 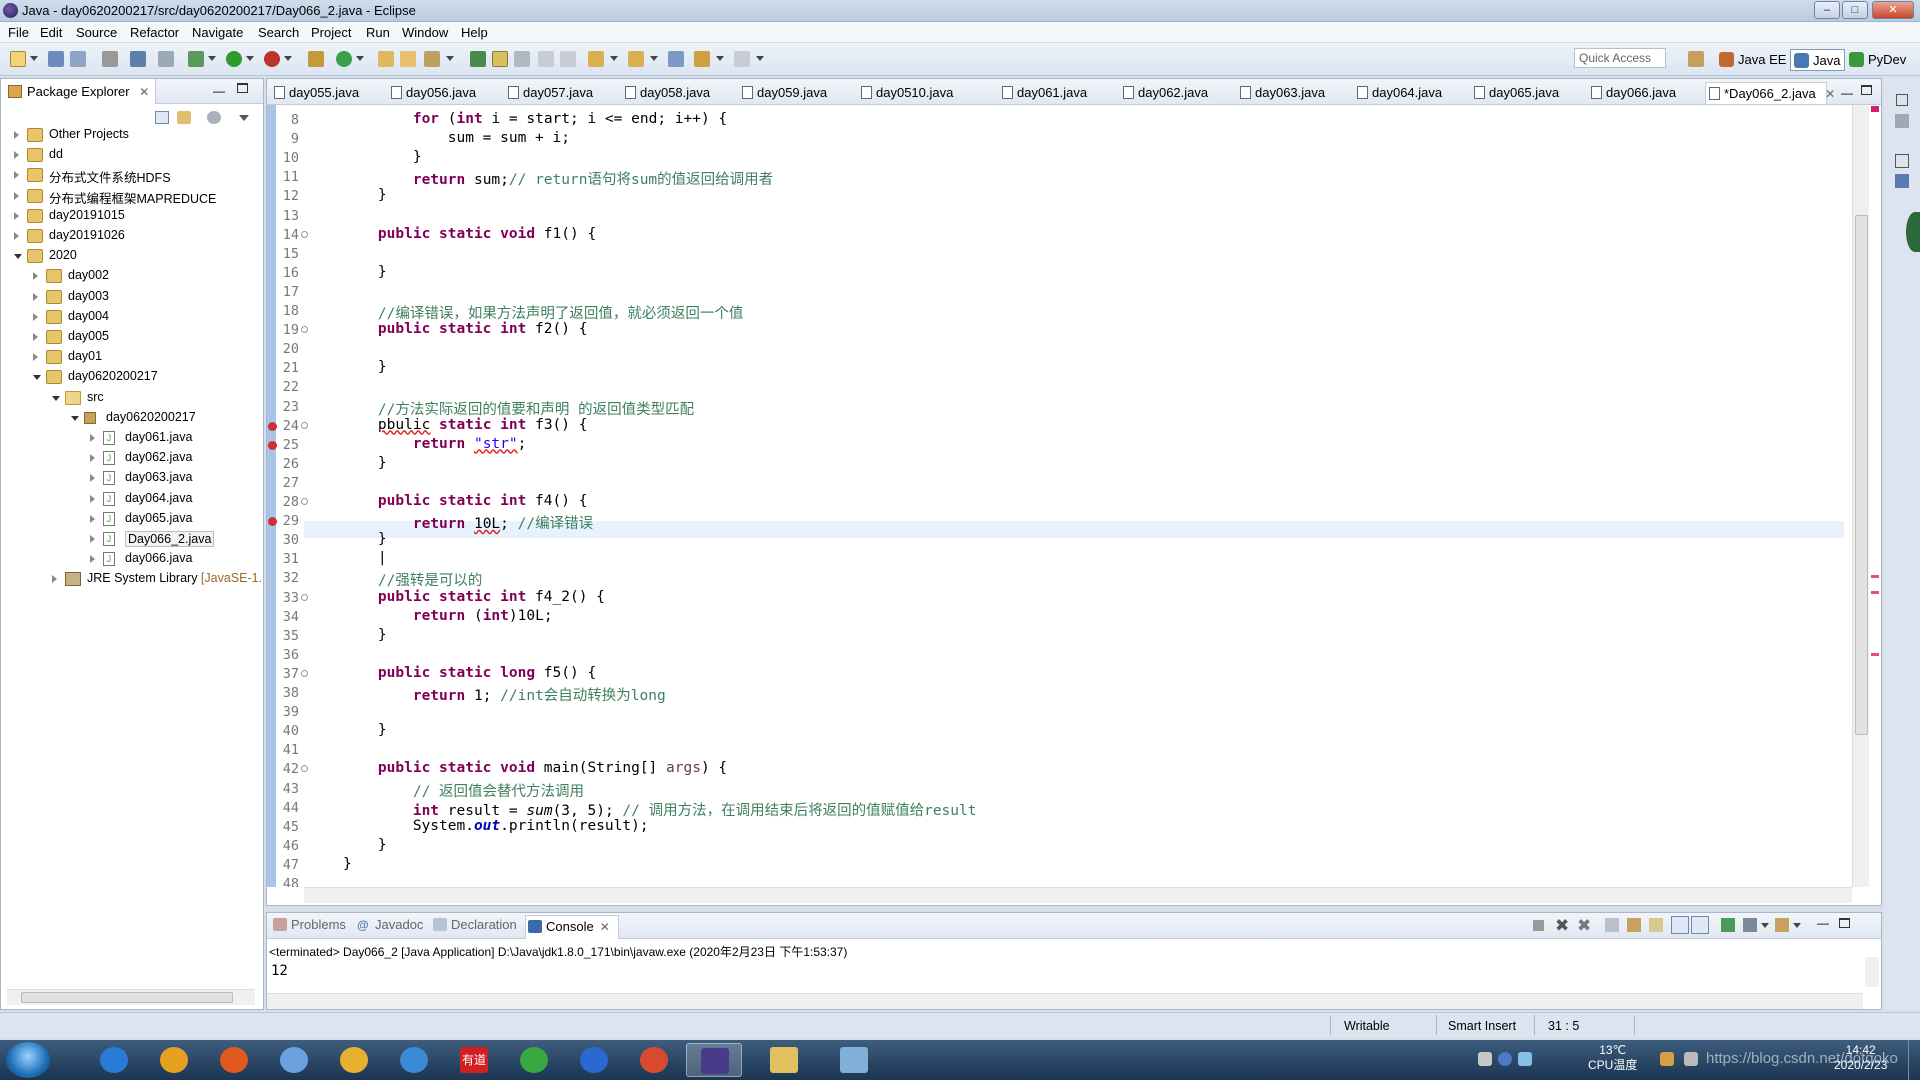 I want to click on menu-navigate: Navigate, so click(x=217, y=32).